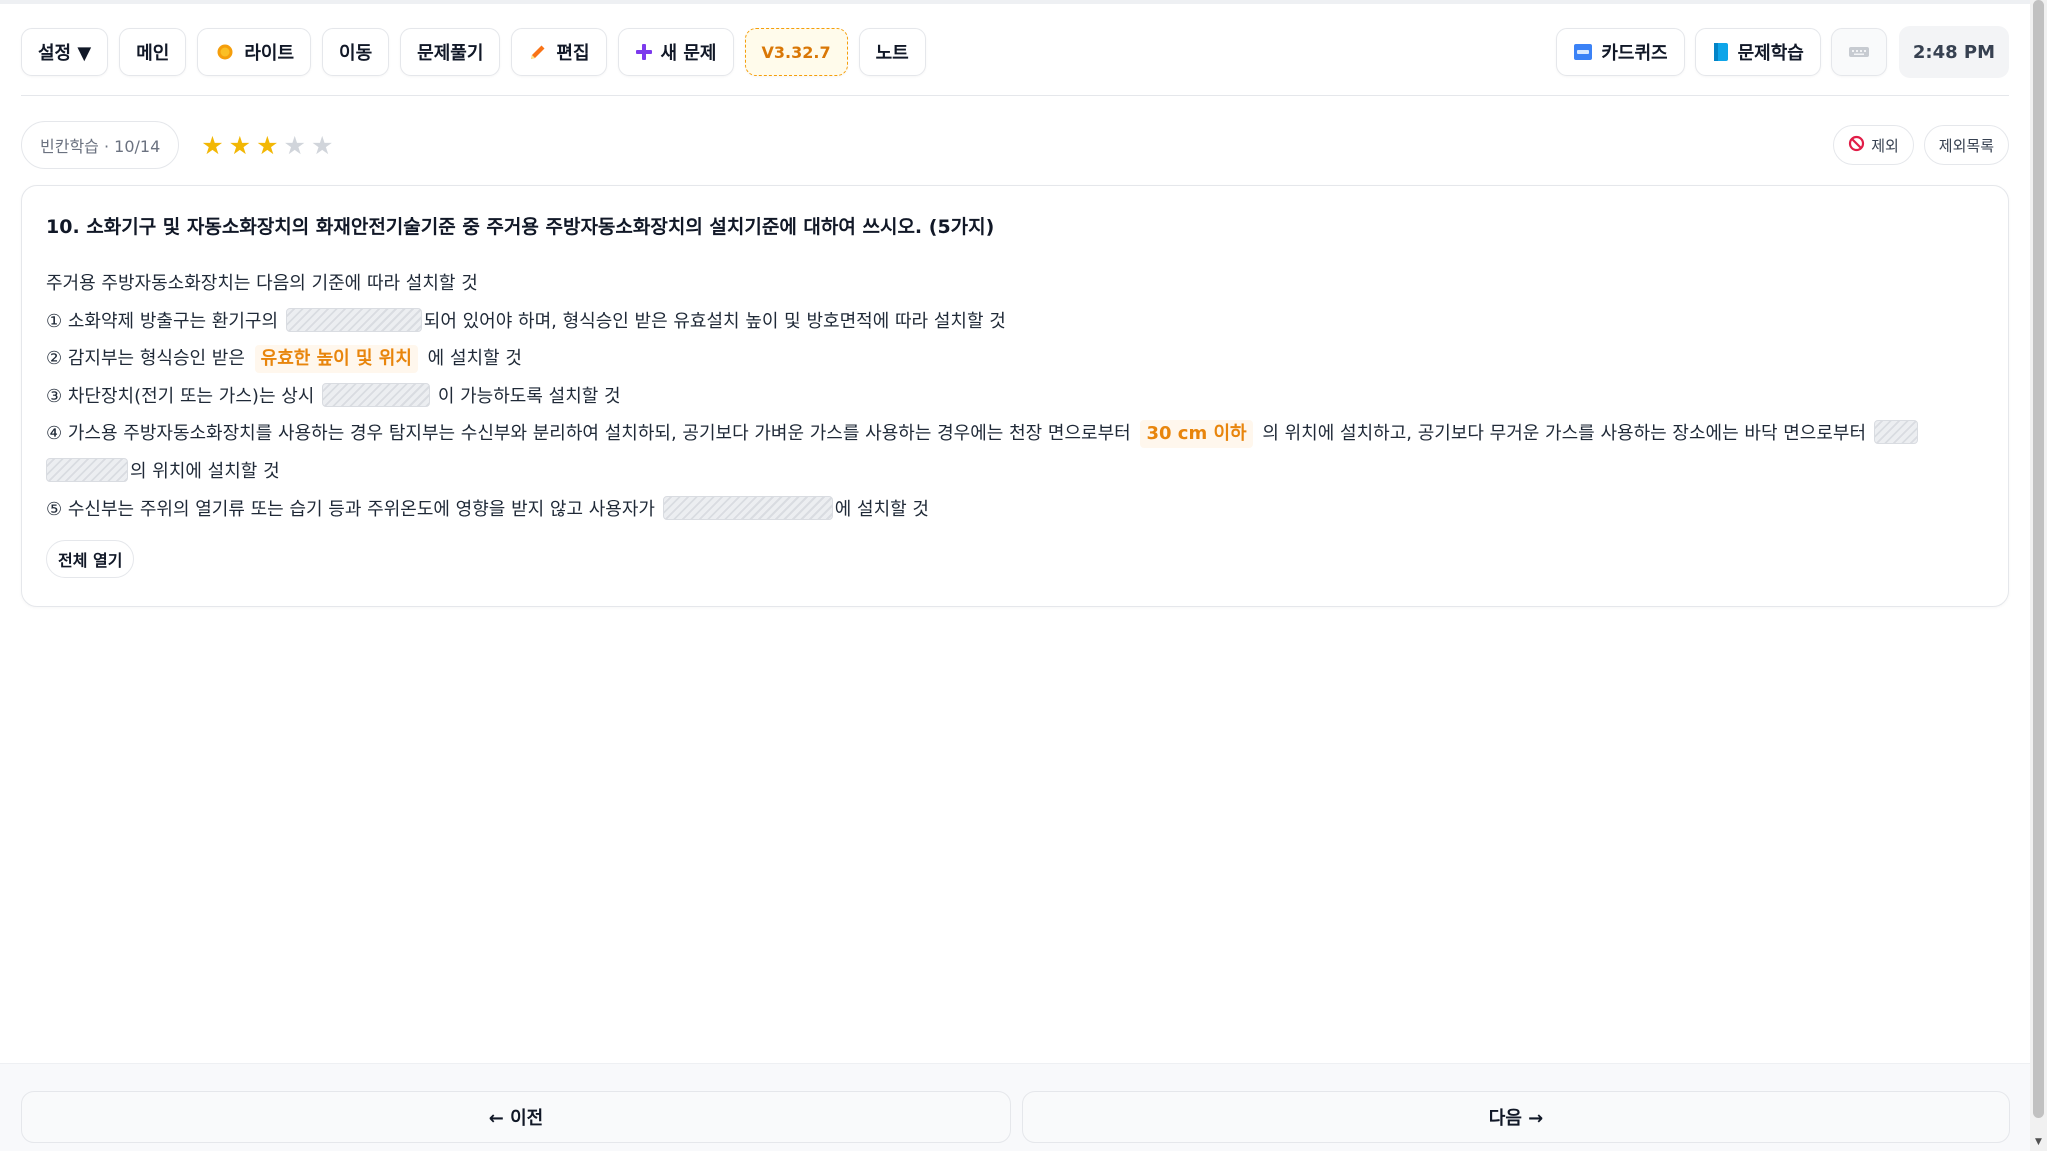 The width and height of the screenshot is (2047, 1151). I want to click on next-button: 다음 →, so click(1516, 1117).